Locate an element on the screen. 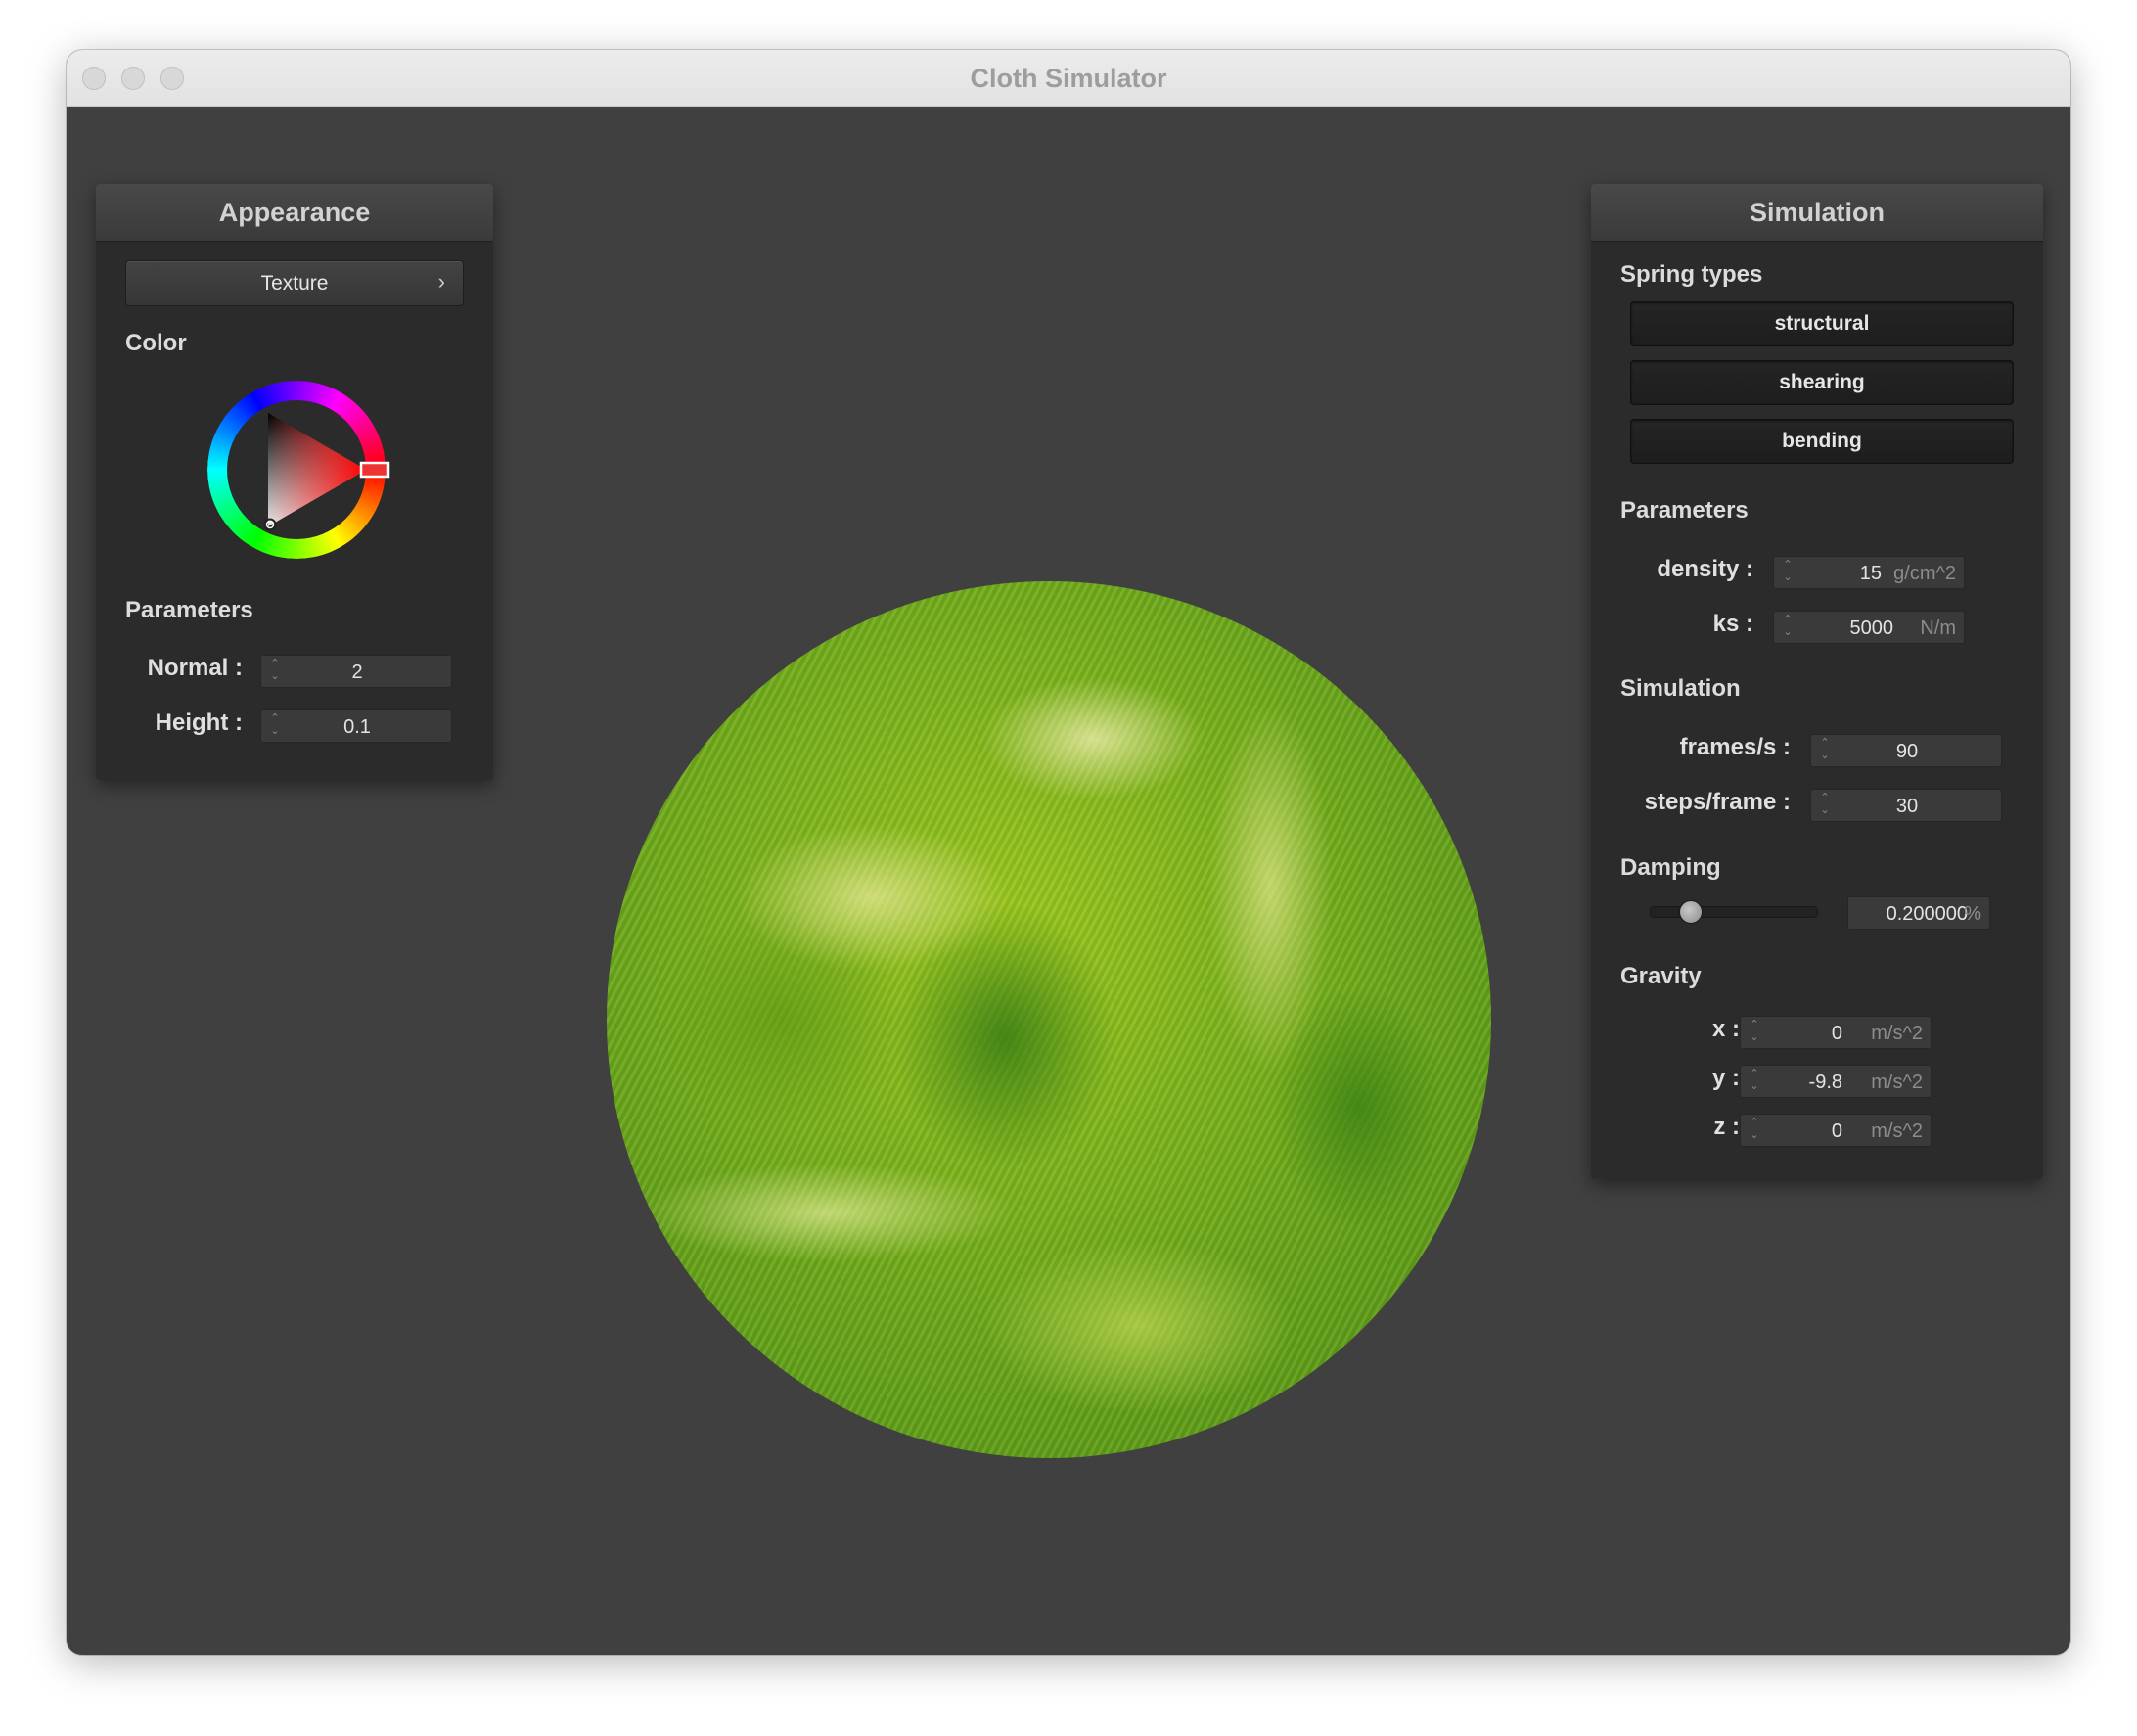 The image size is (2137, 1736). damping-unit: % is located at coordinates (1972, 914).